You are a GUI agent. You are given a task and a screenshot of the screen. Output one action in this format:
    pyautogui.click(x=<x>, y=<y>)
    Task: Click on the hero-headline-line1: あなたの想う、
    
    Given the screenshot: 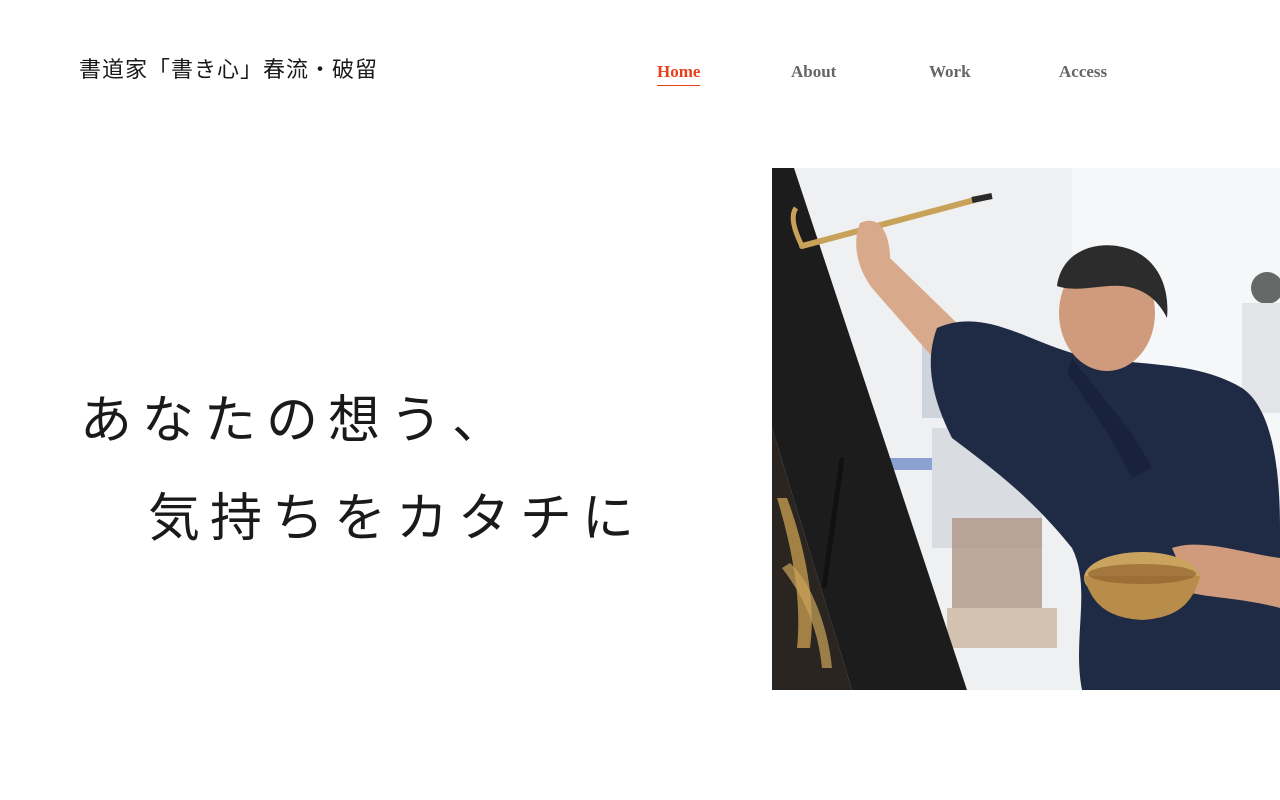 What is the action you would take?
    pyautogui.click(x=297, y=421)
    